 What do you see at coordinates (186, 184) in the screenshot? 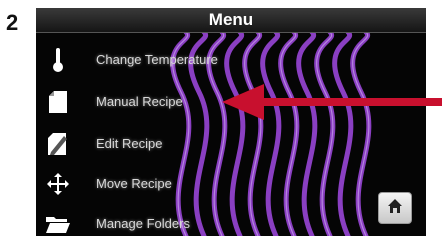
I see `menu-item-move-recipe: Move Recipe` at bounding box center [186, 184].